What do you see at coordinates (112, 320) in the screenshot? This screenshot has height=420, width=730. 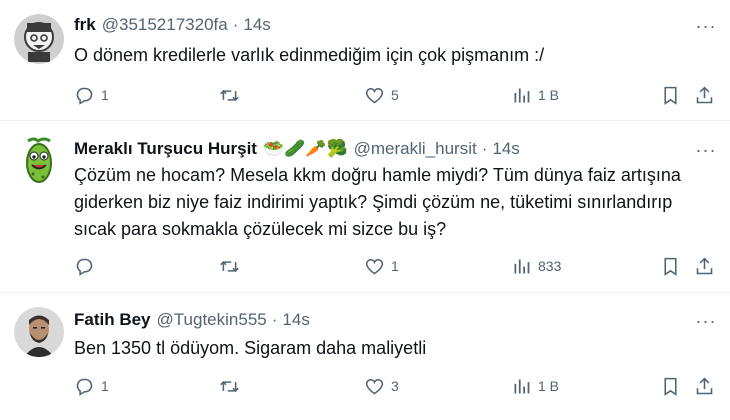 I see `display-name: Fatih Bey` at bounding box center [112, 320].